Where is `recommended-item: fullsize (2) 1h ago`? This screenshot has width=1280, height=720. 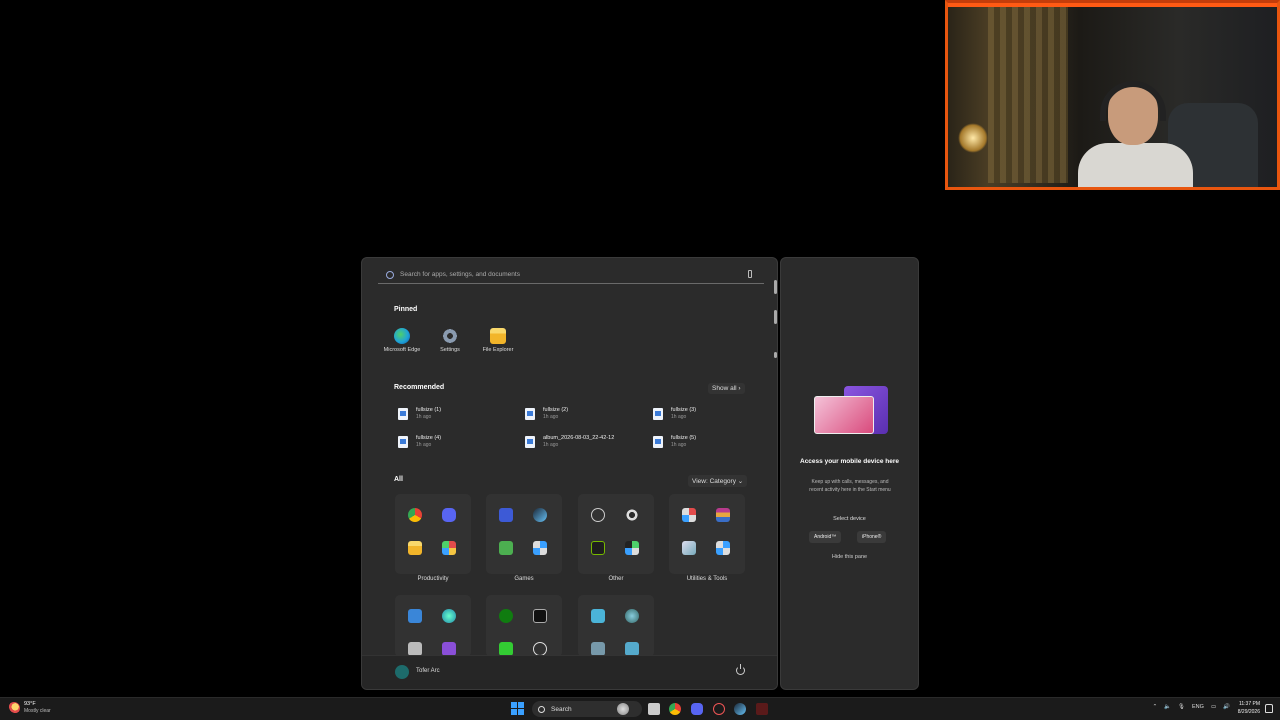
recommended-item: fullsize (2) 1h ago is located at coordinates (585, 414).